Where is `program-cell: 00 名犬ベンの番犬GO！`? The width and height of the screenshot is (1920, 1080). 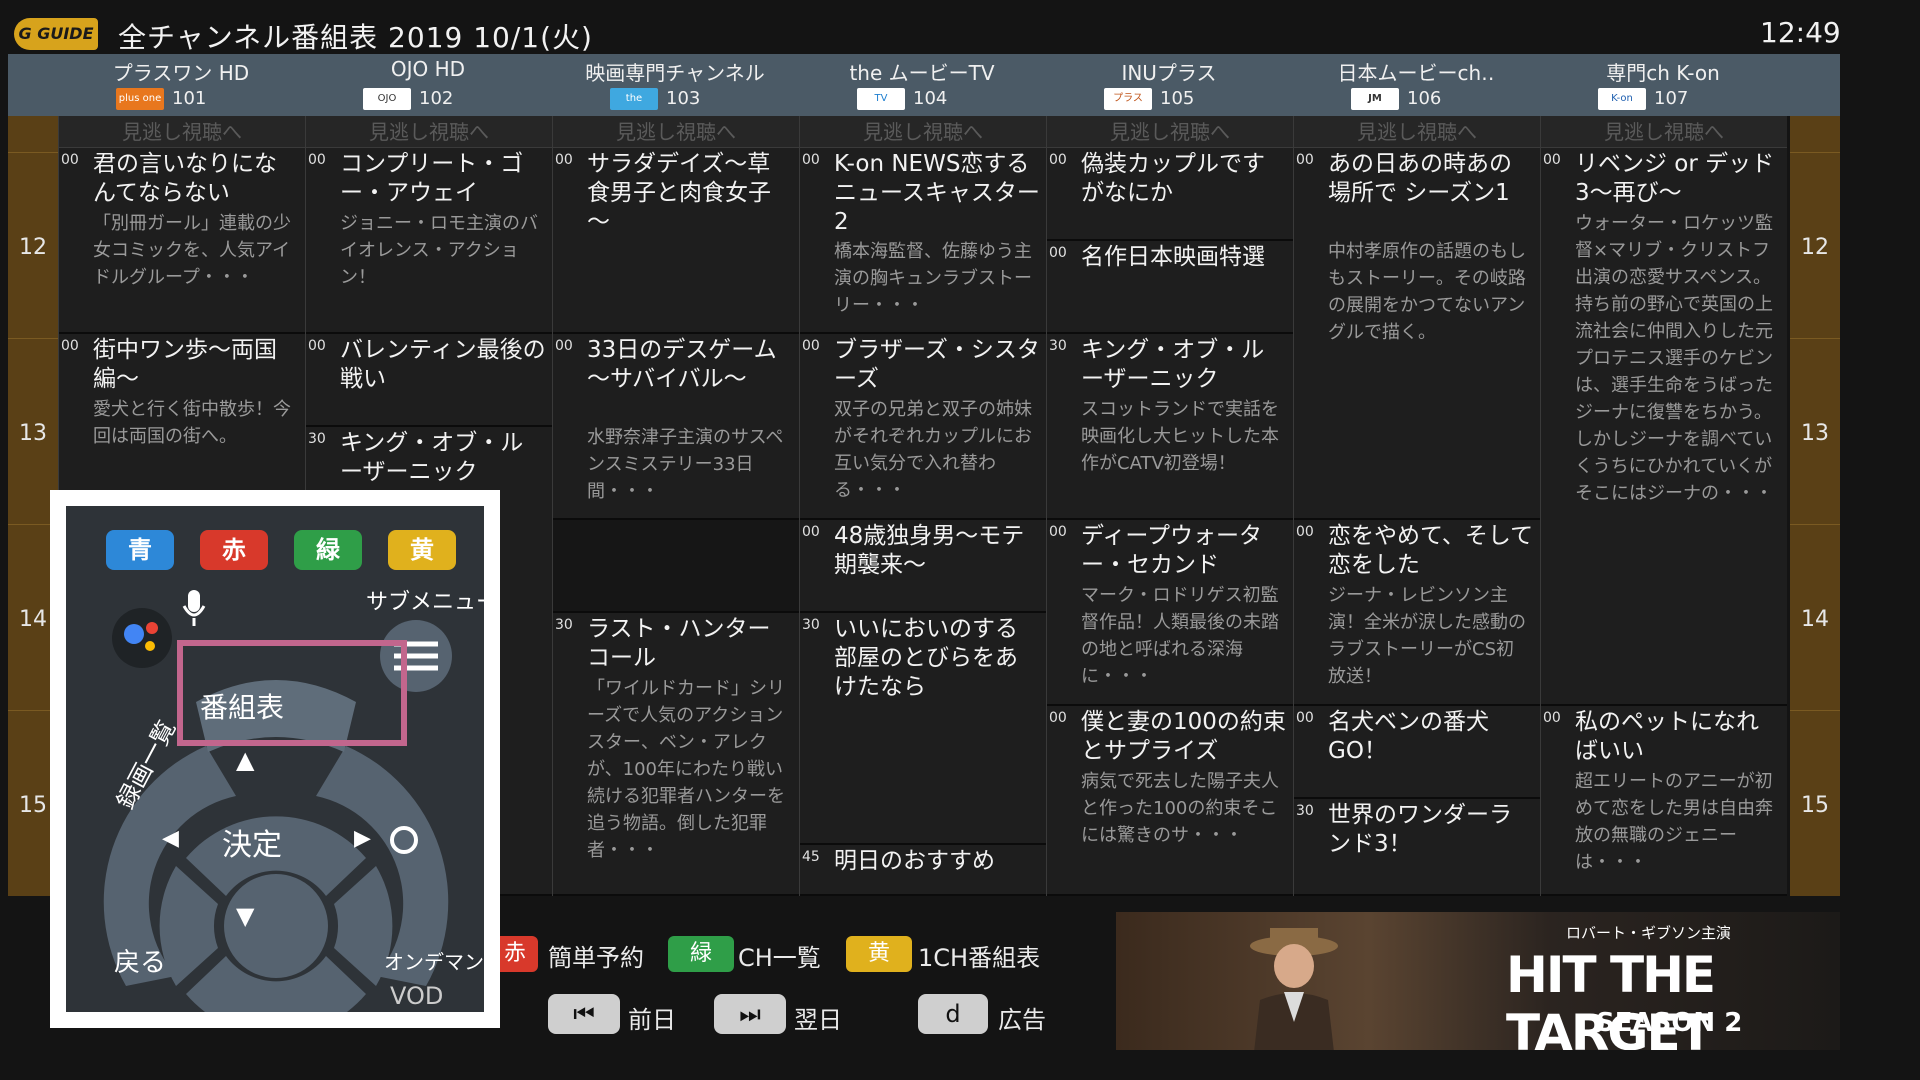
program-cell: 00 名犬ベンの番犬GO！ is located at coordinates (1417, 752).